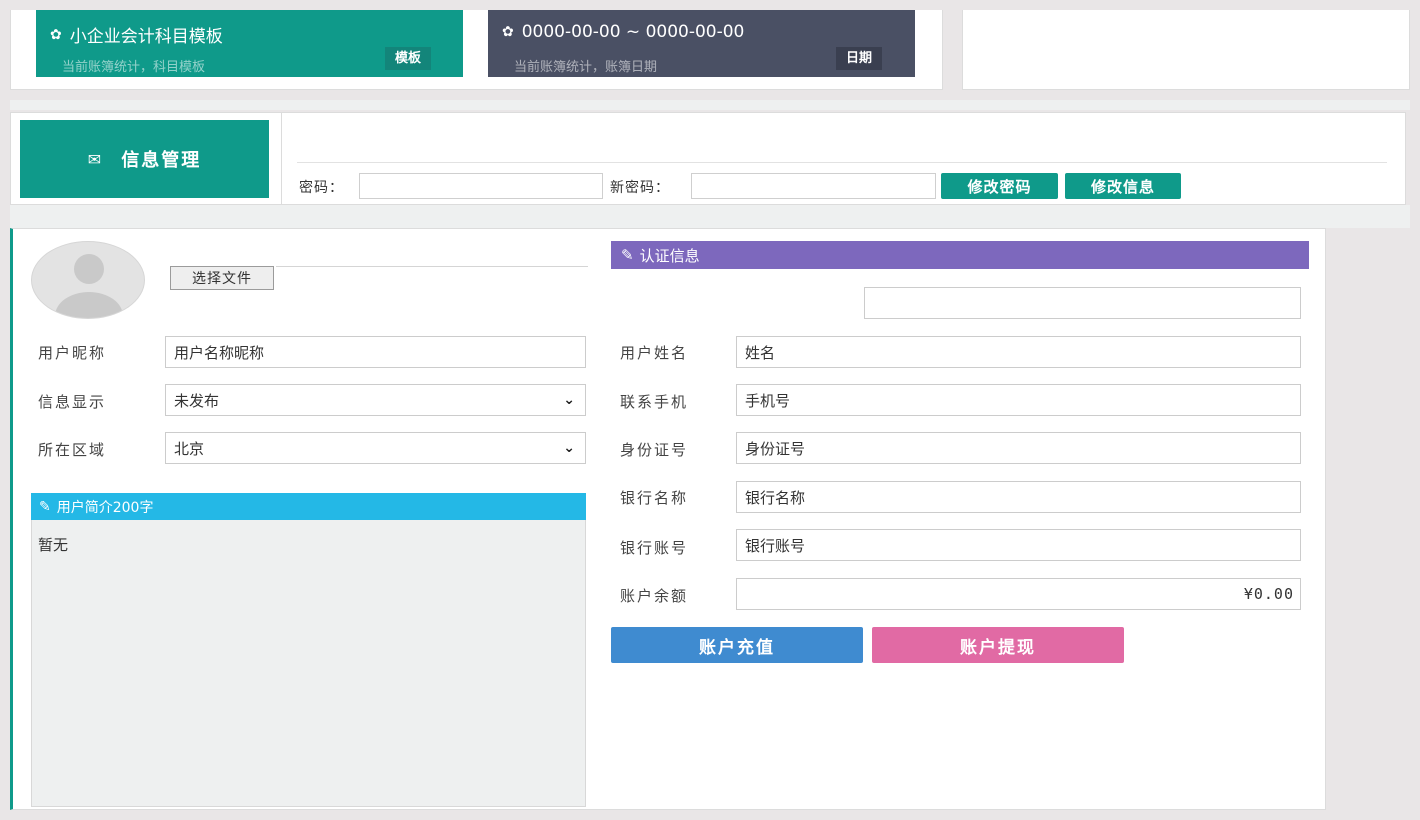 This screenshot has height=820, width=1420. I want to click on intro-text: 暂无, so click(53, 545).